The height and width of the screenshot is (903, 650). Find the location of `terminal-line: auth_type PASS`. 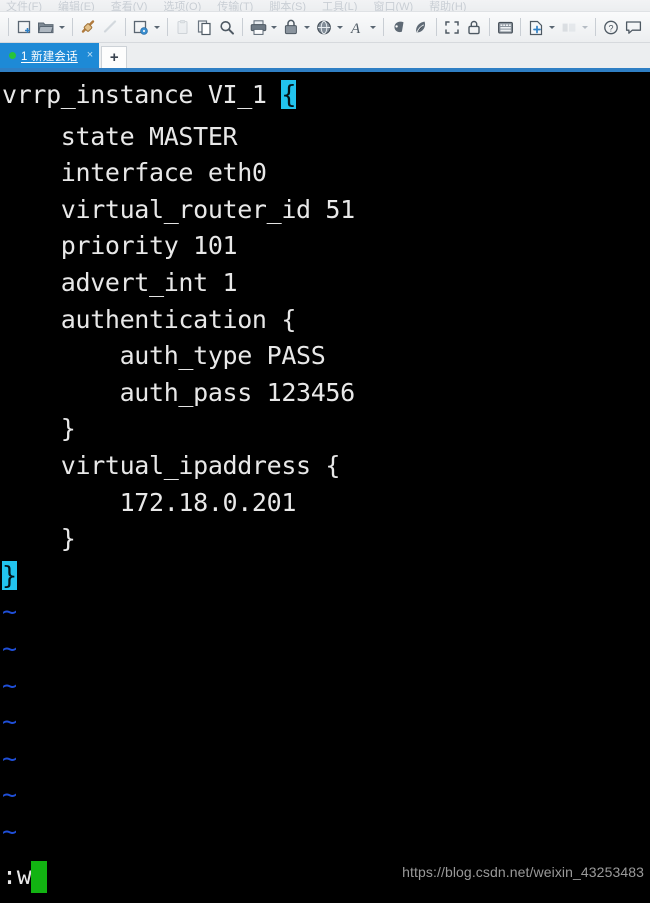

terminal-line: auth_type PASS is located at coordinates (164, 356).